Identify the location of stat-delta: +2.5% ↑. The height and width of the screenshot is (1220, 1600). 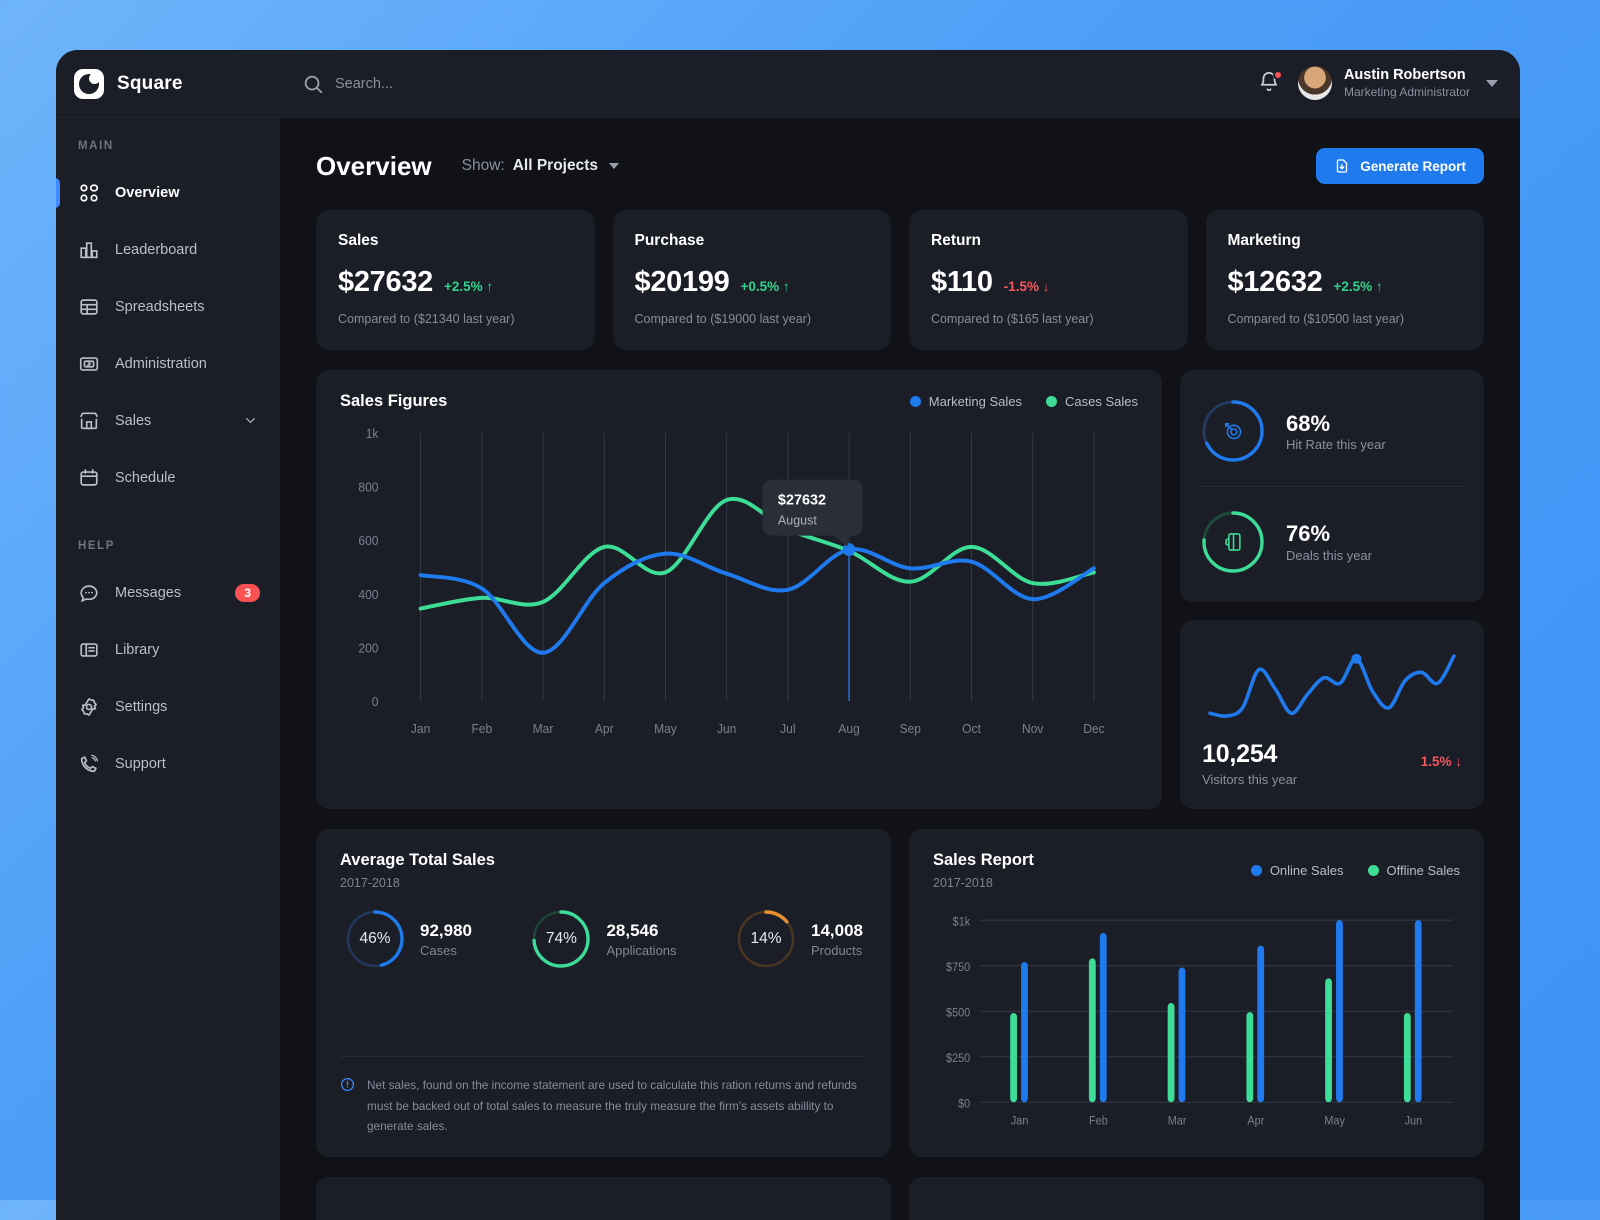
(1358, 286).